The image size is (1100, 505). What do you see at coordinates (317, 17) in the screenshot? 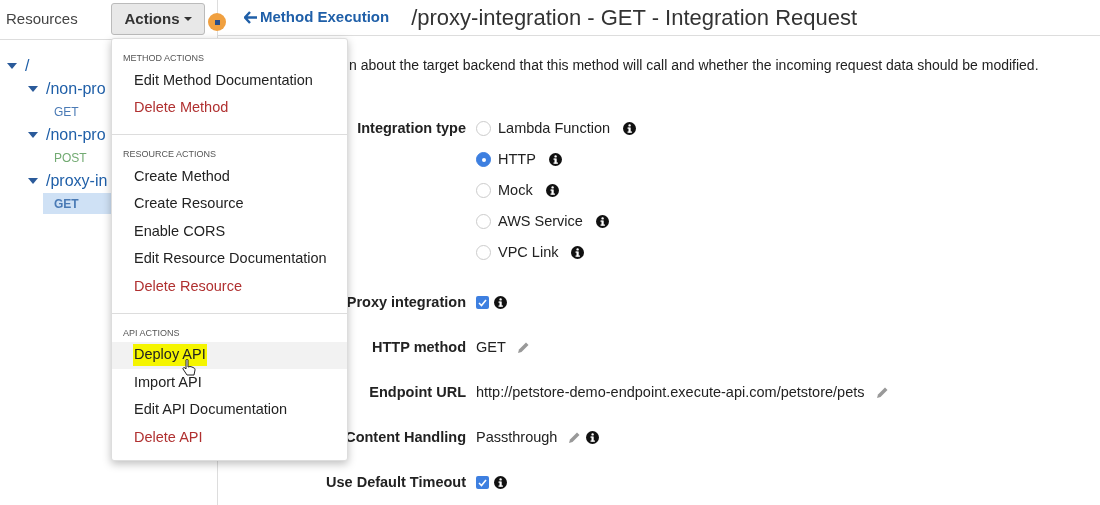
I see `back-link: Method Execution` at bounding box center [317, 17].